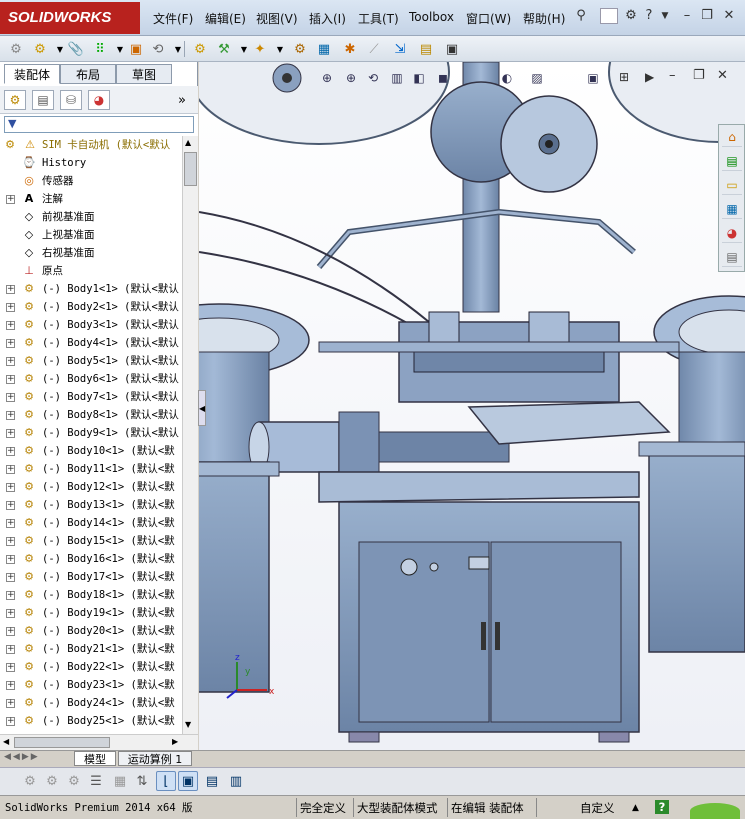 The image size is (745, 819). I want to click on list-icon: ☰, so click(96, 781).